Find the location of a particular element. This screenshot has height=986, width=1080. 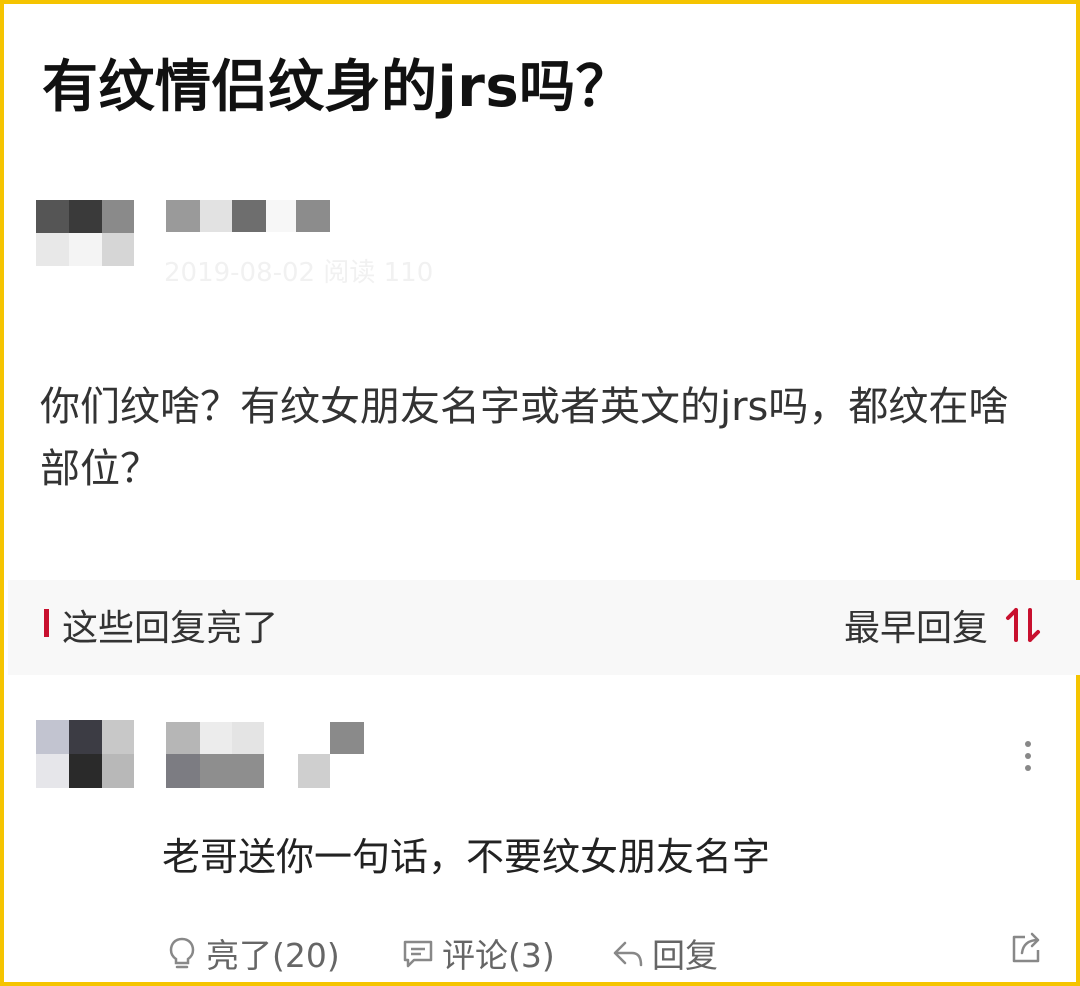

reply-author-name is located at coordinates (266, 755).